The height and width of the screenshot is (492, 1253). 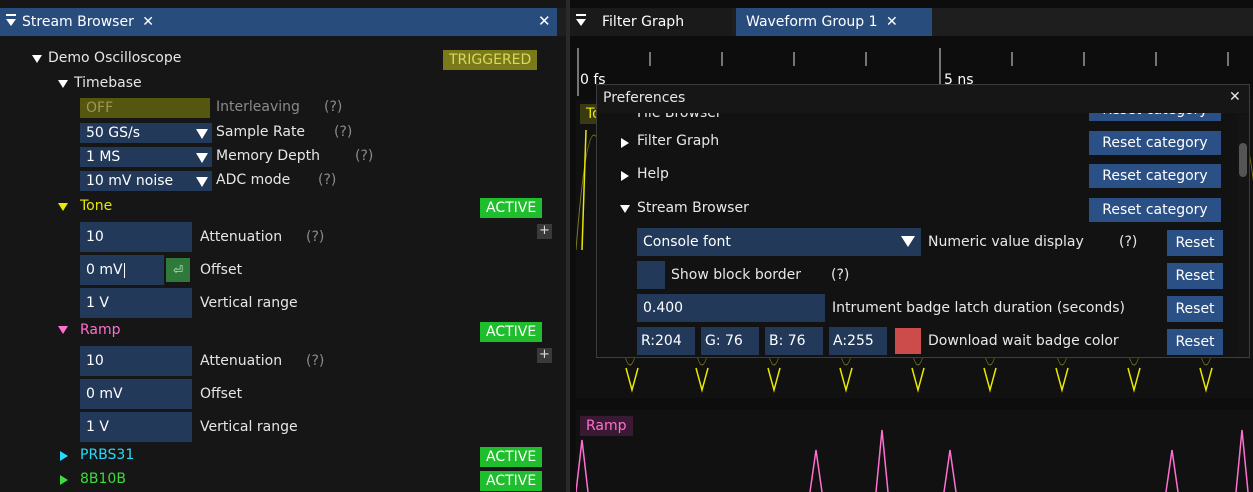 I want to click on tab-filter-graph-label: Filter Graph, so click(x=643, y=22).